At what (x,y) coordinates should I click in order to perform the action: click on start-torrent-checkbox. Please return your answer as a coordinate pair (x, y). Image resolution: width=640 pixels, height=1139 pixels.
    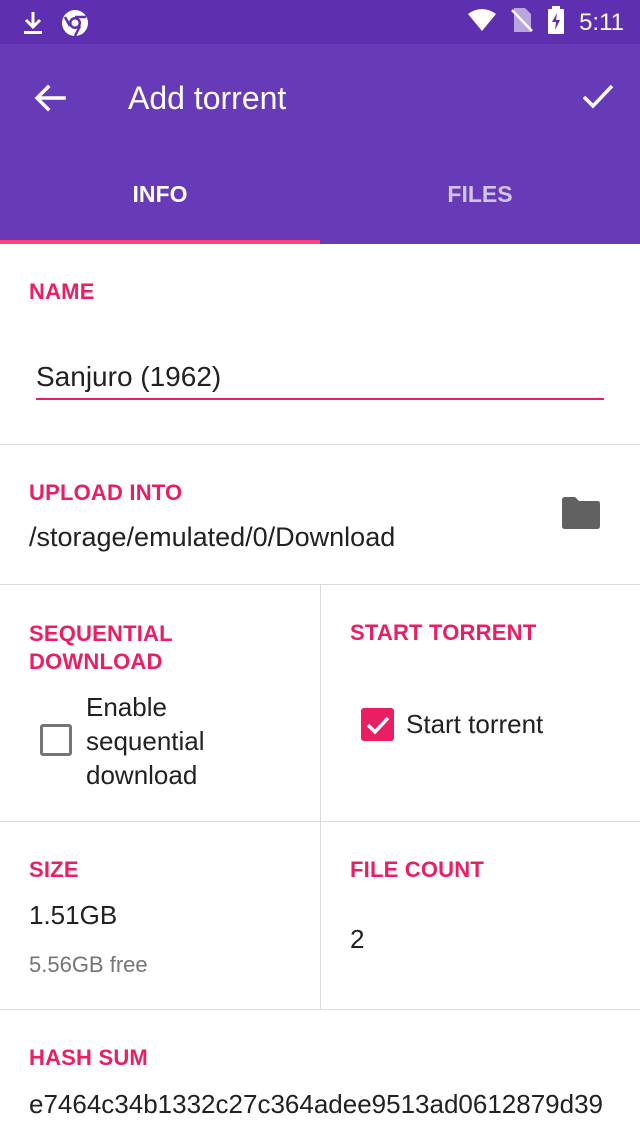
    Looking at the image, I should click on (377, 724).